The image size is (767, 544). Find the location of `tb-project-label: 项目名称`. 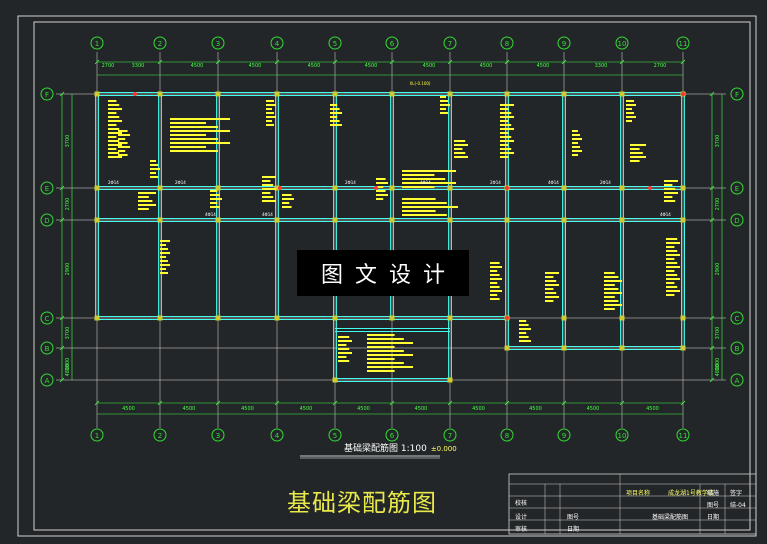

tb-project-label: 项目名称 is located at coordinates (638, 493).